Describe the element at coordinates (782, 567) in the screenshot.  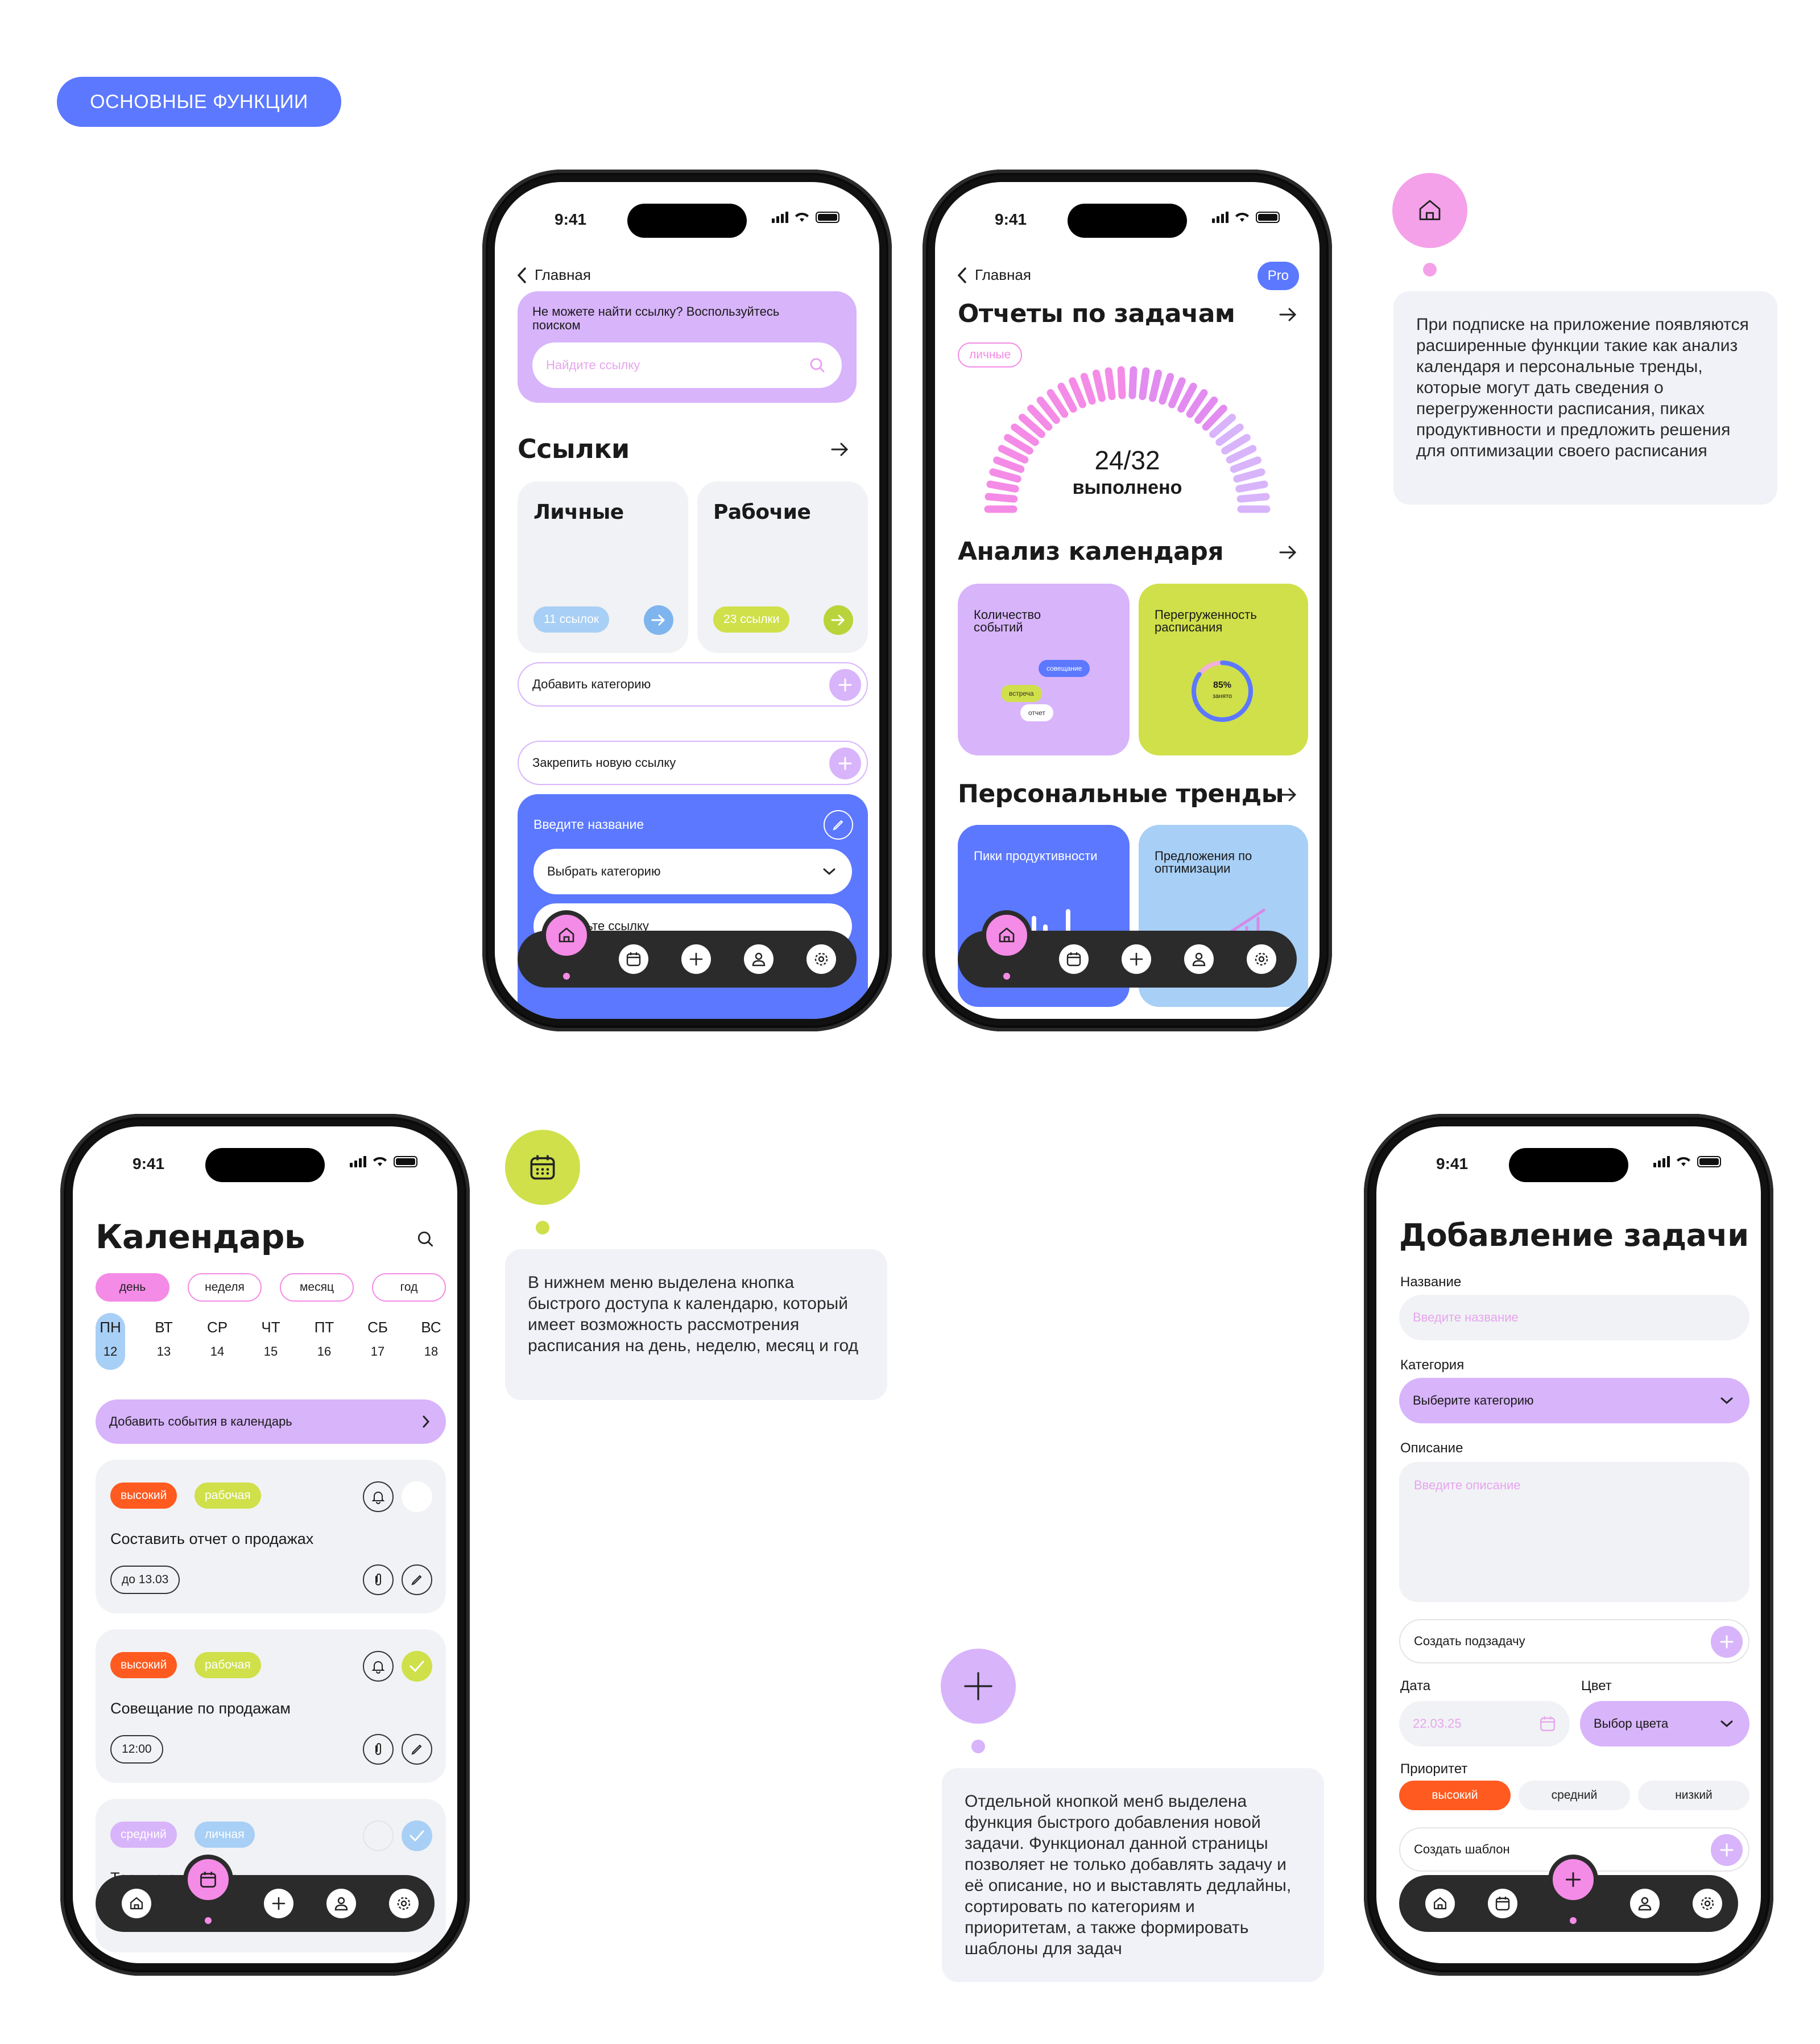
I see `links-card-work: Рабочие 23 ссылки` at that location.